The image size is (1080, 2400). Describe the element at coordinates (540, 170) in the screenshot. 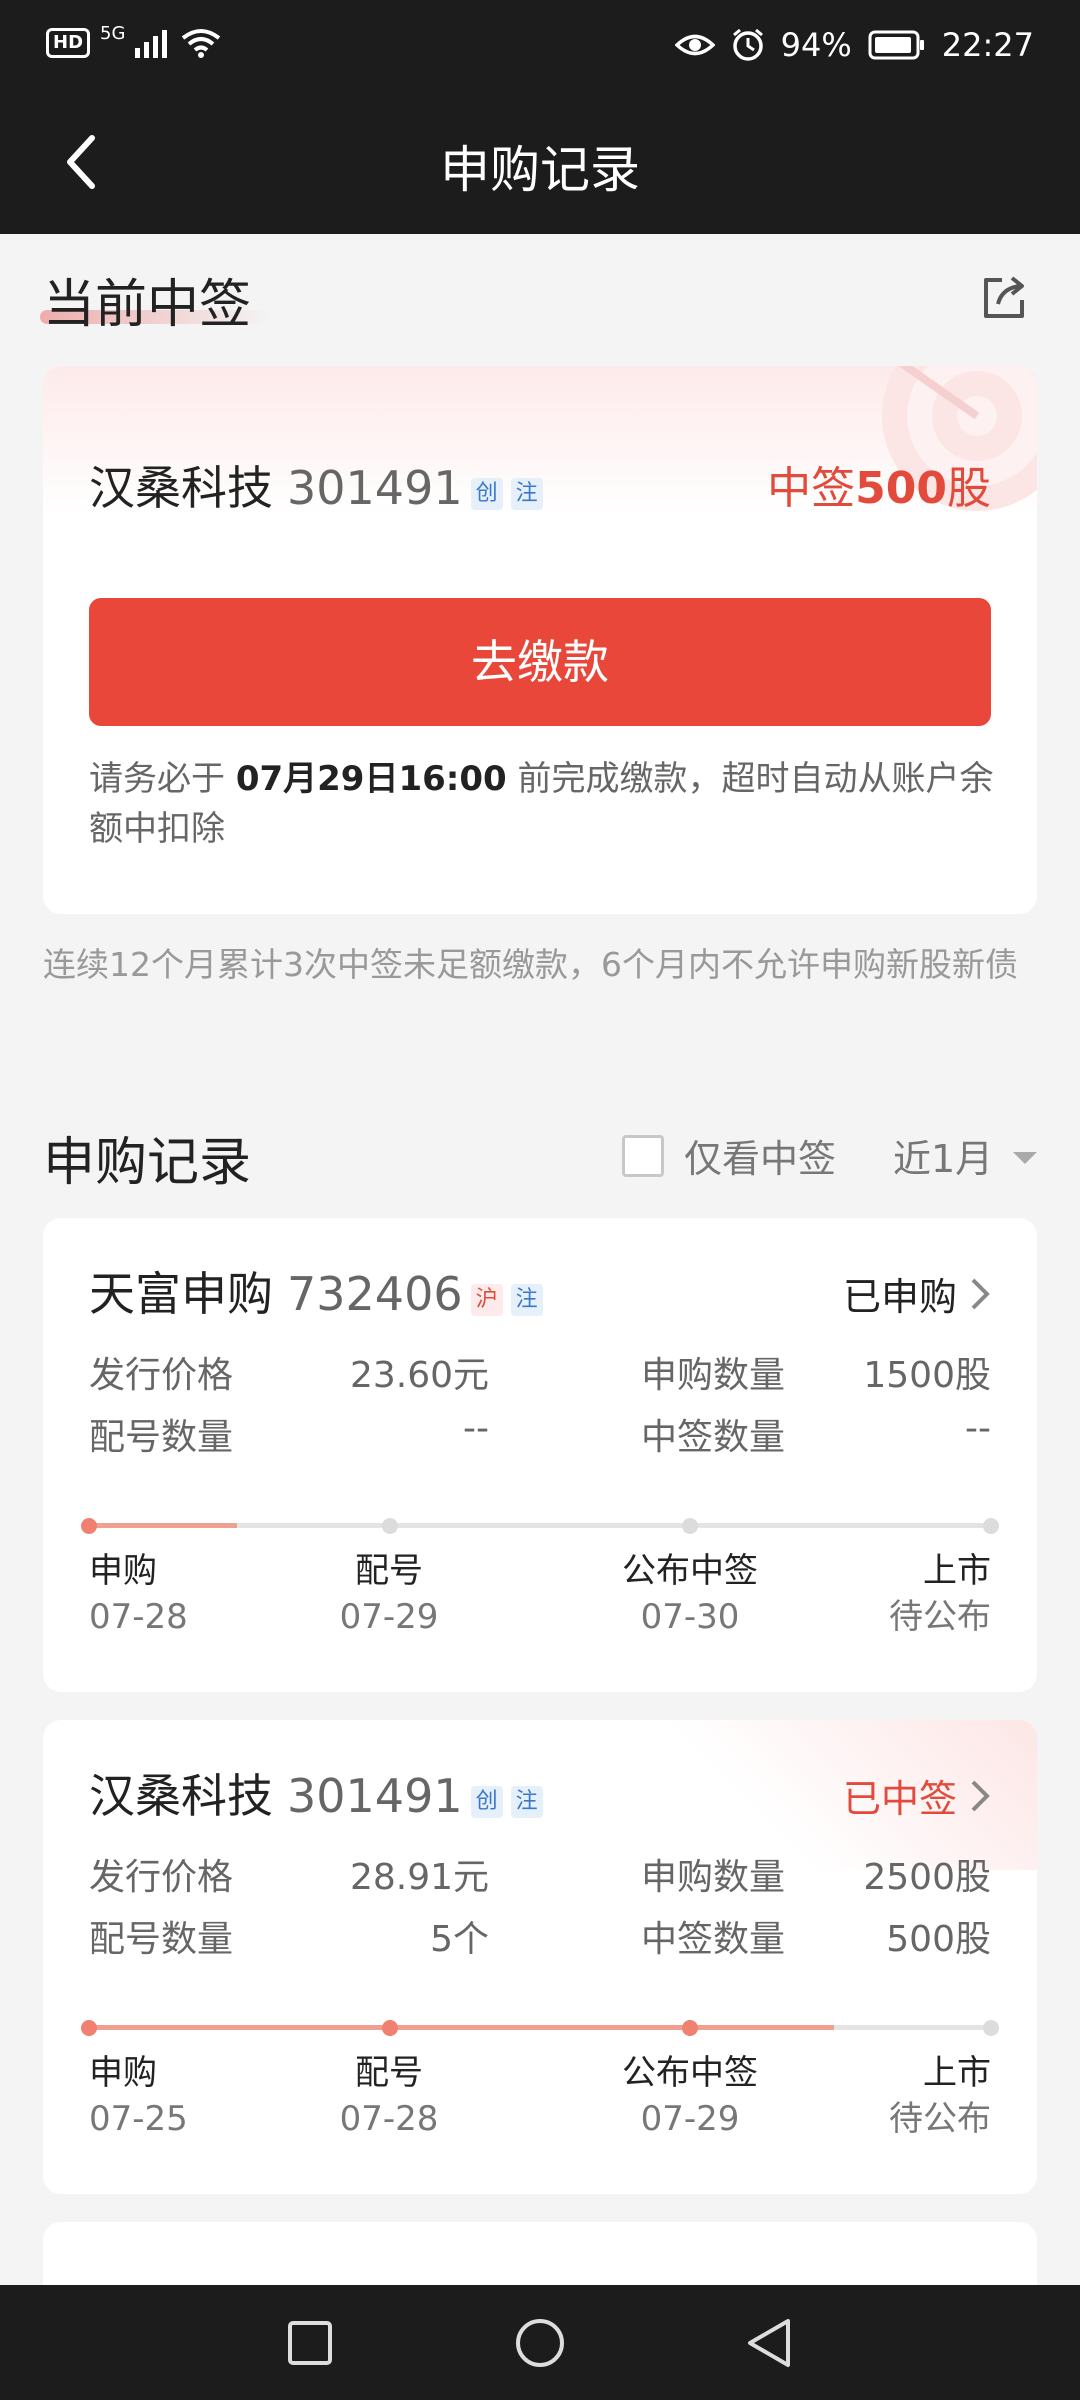

I see `page-title: 申购记录` at that location.